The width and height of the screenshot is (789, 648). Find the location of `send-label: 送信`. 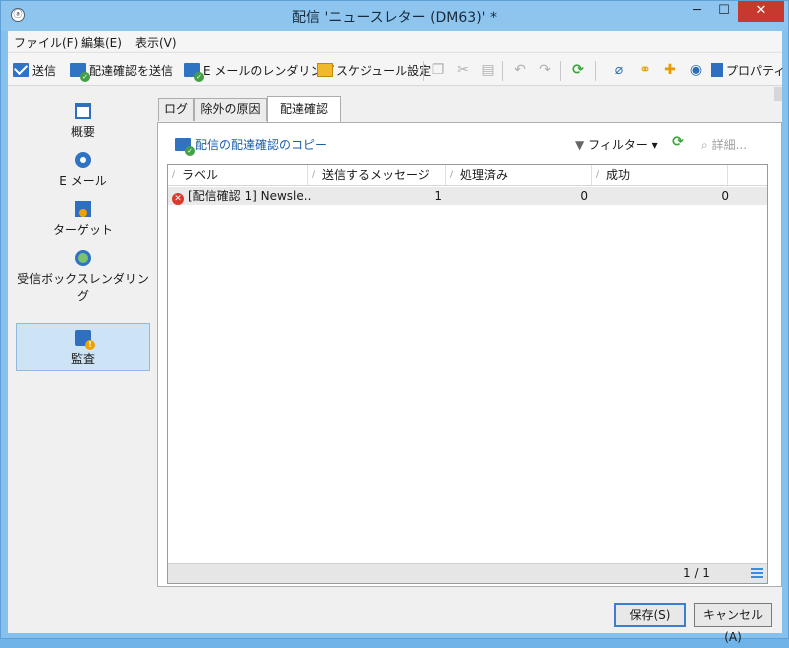

send-label: 送信 is located at coordinates (44, 70).